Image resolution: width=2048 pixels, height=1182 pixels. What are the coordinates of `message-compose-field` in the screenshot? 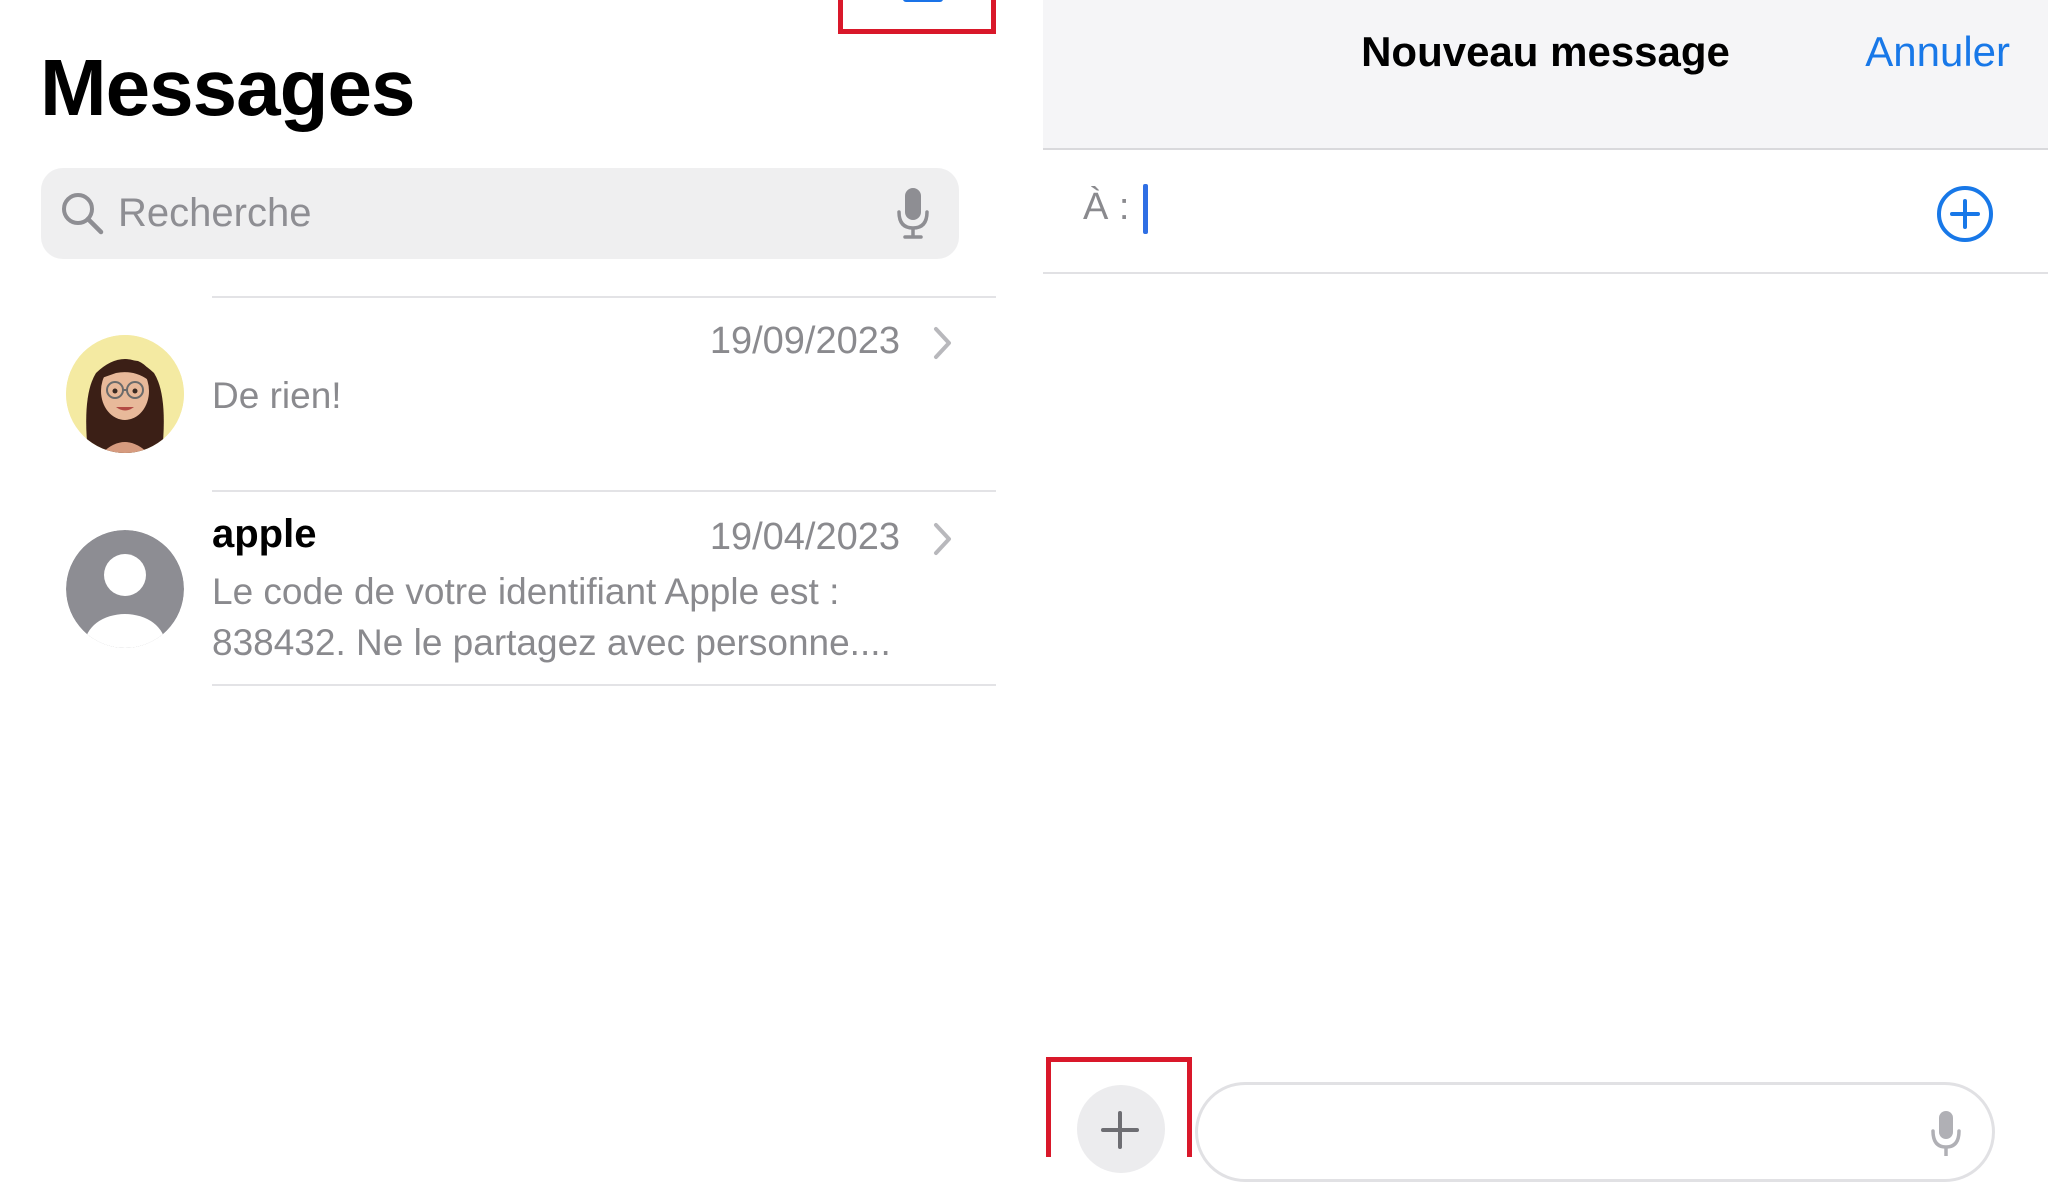 It's located at (1595, 1132).